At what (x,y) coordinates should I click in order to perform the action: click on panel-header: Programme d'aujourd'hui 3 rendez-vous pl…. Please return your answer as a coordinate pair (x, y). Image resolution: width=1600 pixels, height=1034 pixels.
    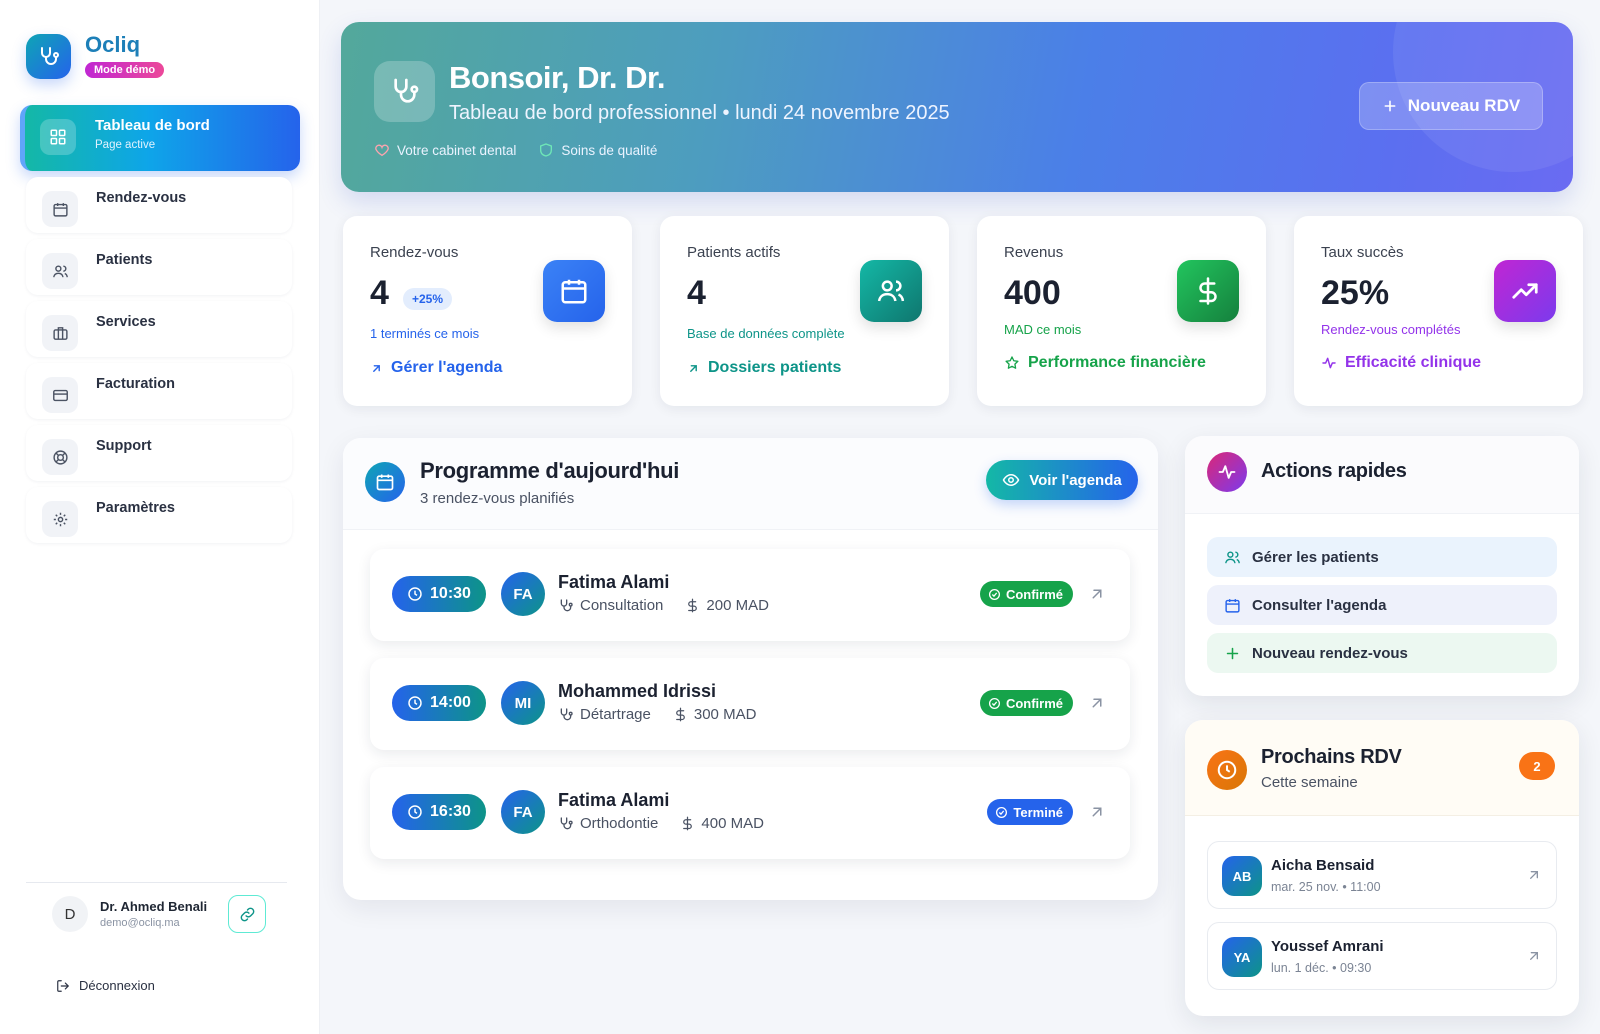
    Looking at the image, I should click on (750, 484).